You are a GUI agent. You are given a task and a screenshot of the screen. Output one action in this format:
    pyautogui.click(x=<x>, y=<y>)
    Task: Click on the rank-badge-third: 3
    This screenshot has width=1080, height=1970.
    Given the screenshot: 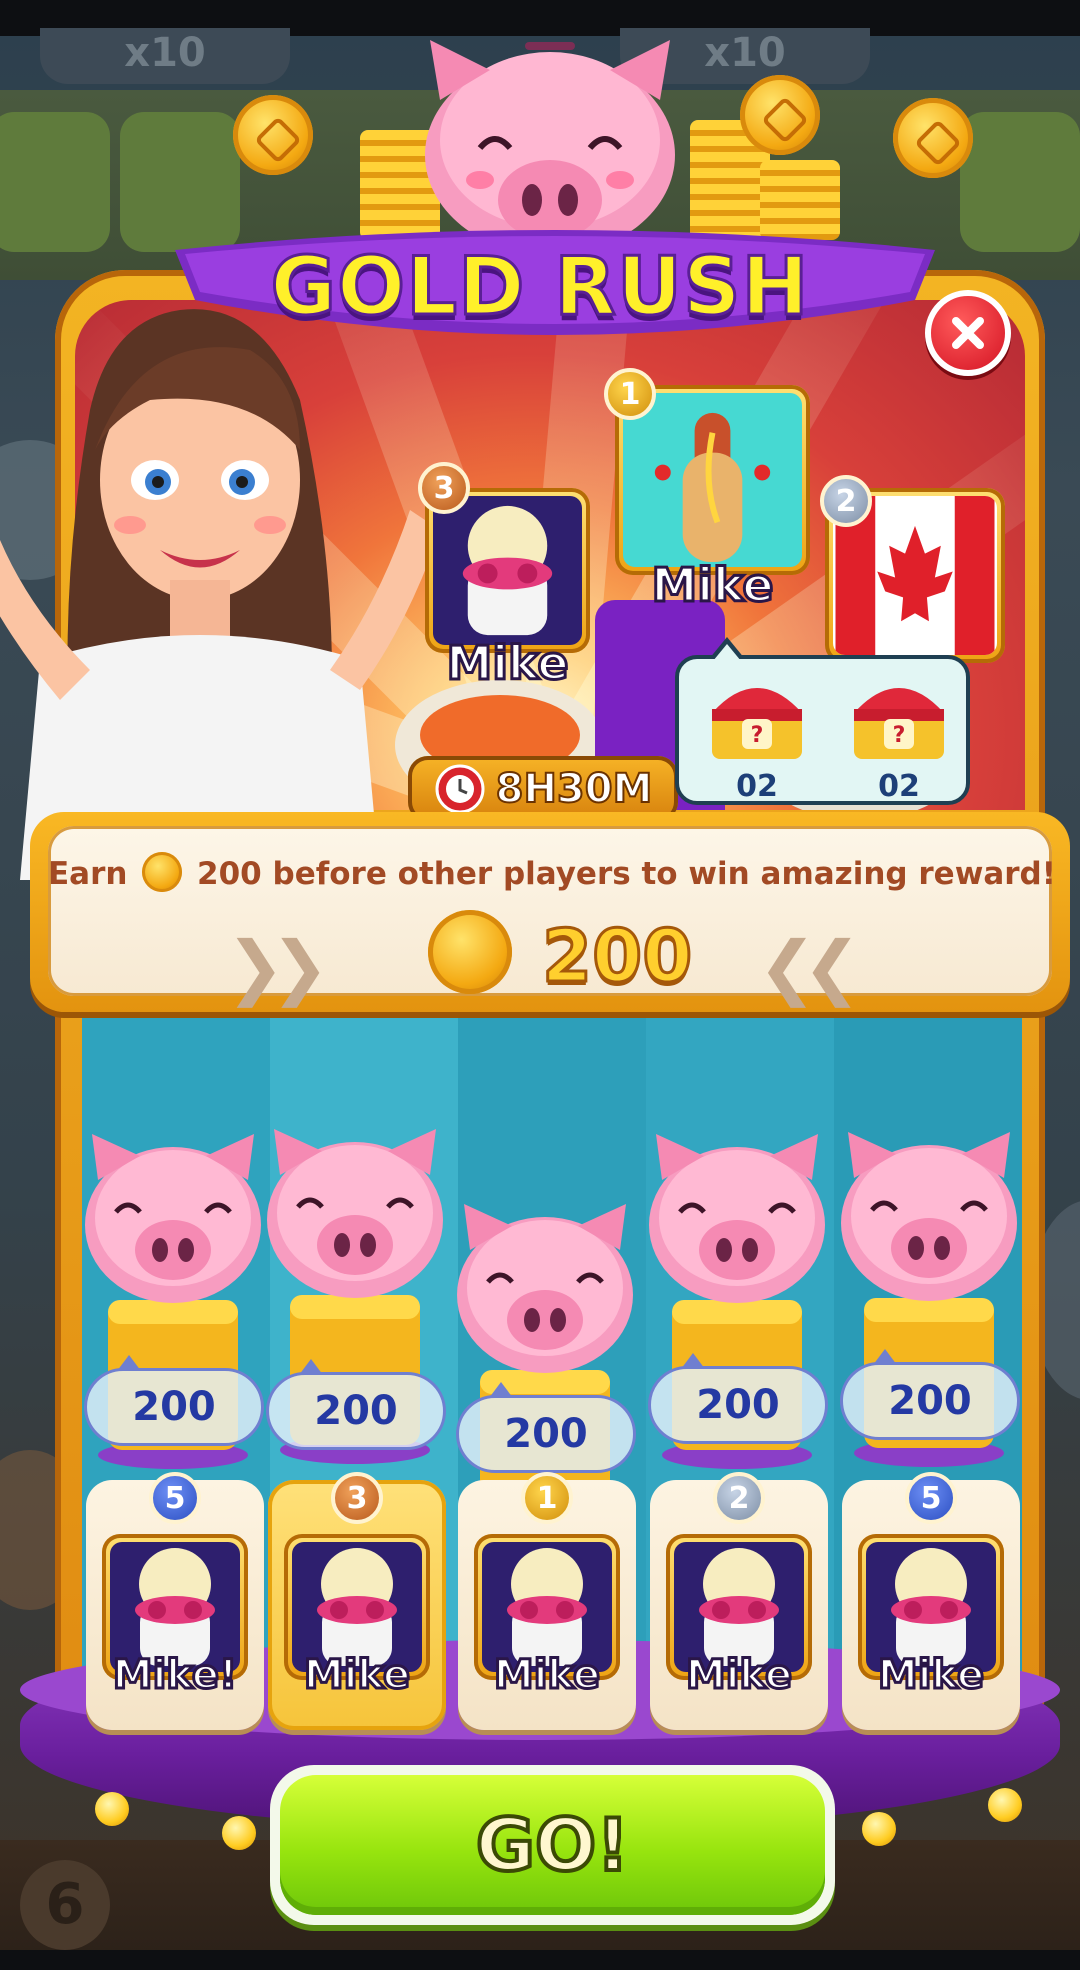 What is the action you would take?
    pyautogui.click(x=444, y=488)
    